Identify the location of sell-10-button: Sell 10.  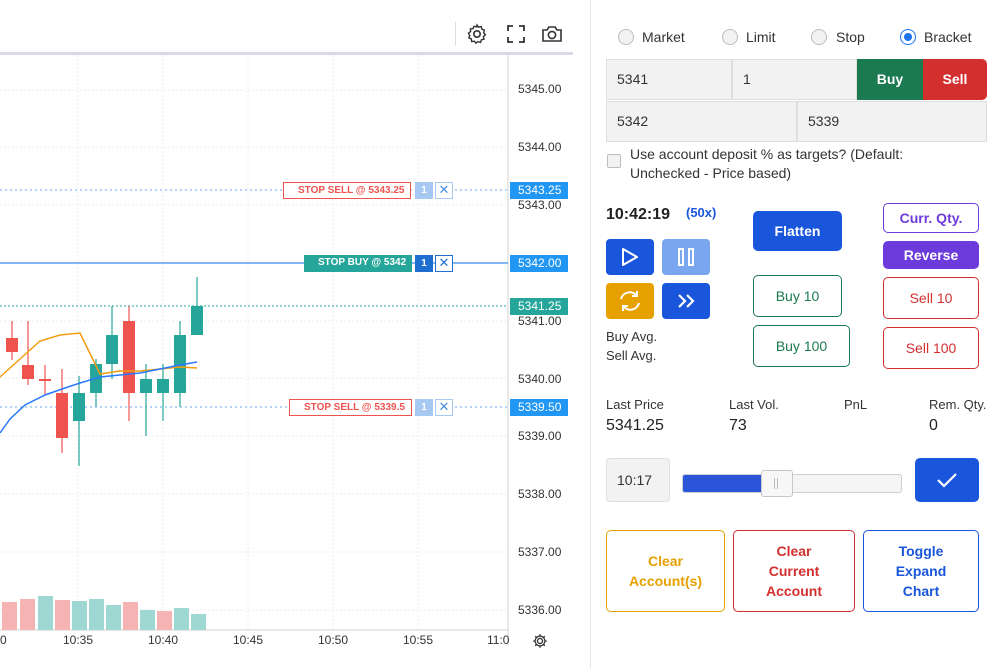
(931, 298).